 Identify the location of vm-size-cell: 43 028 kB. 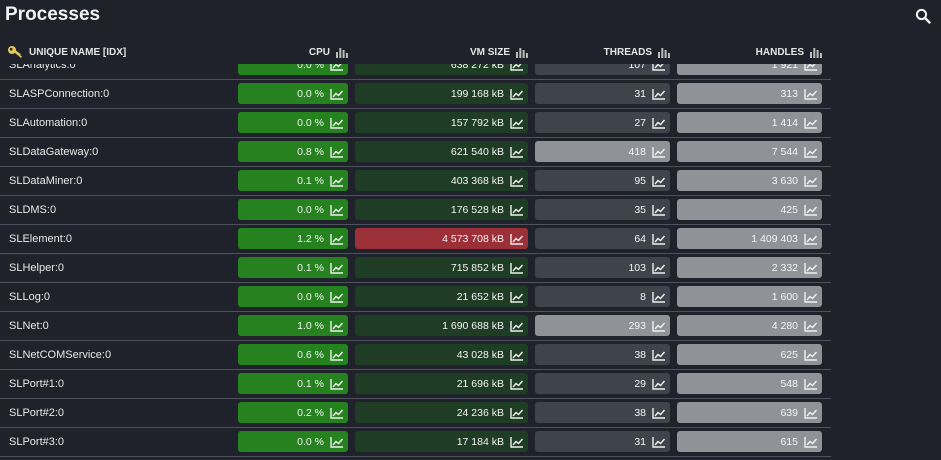
(441, 354).